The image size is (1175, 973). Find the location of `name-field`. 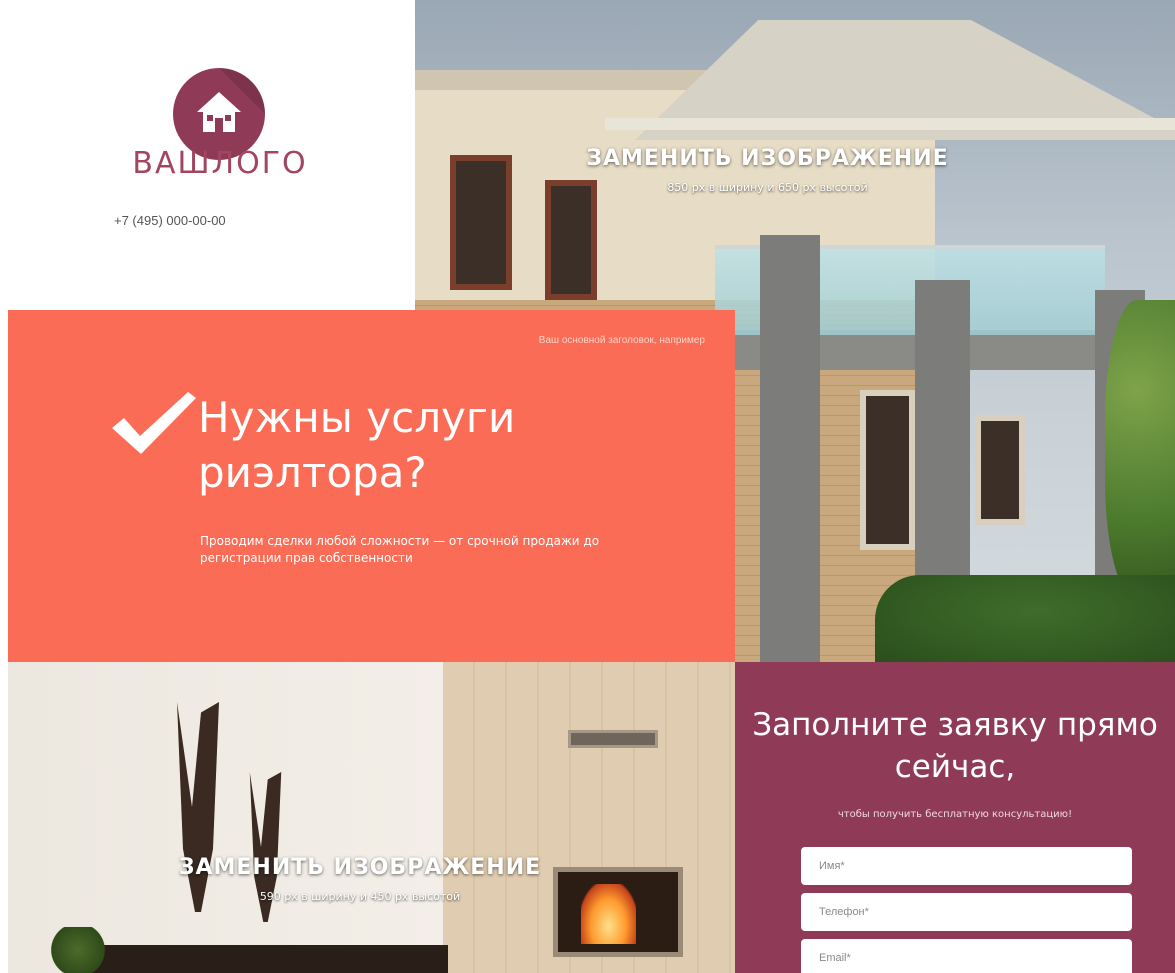

name-field is located at coordinates (966, 866).